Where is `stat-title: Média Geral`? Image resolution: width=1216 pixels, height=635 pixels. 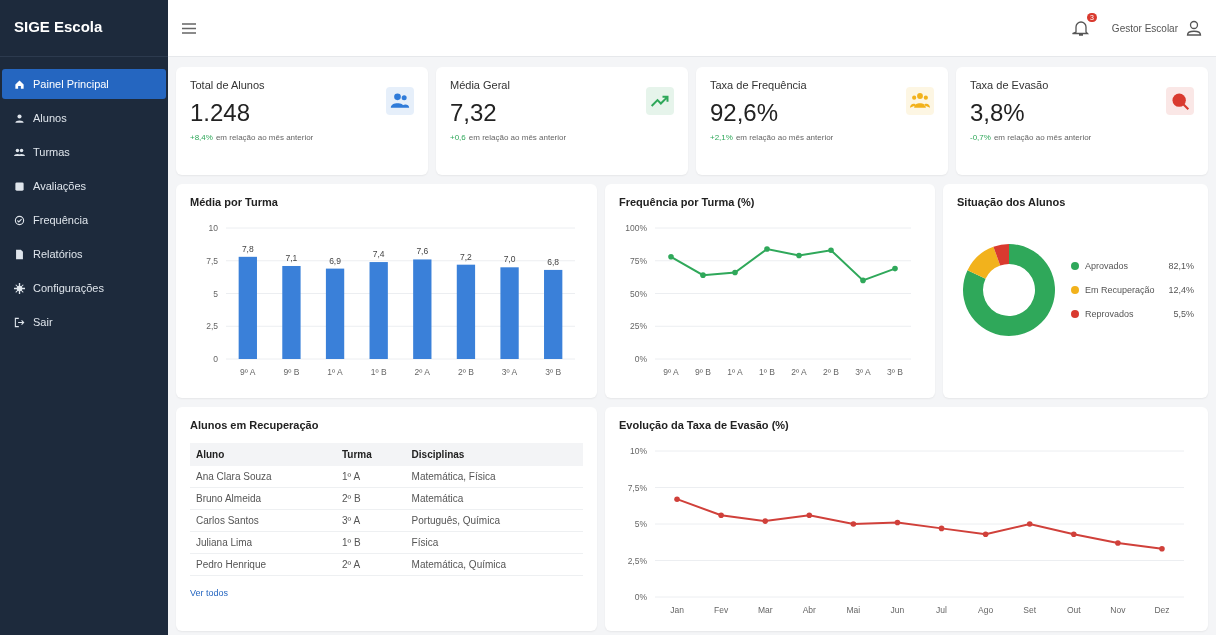 stat-title: Média Geral is located at coordinates (480, 85).